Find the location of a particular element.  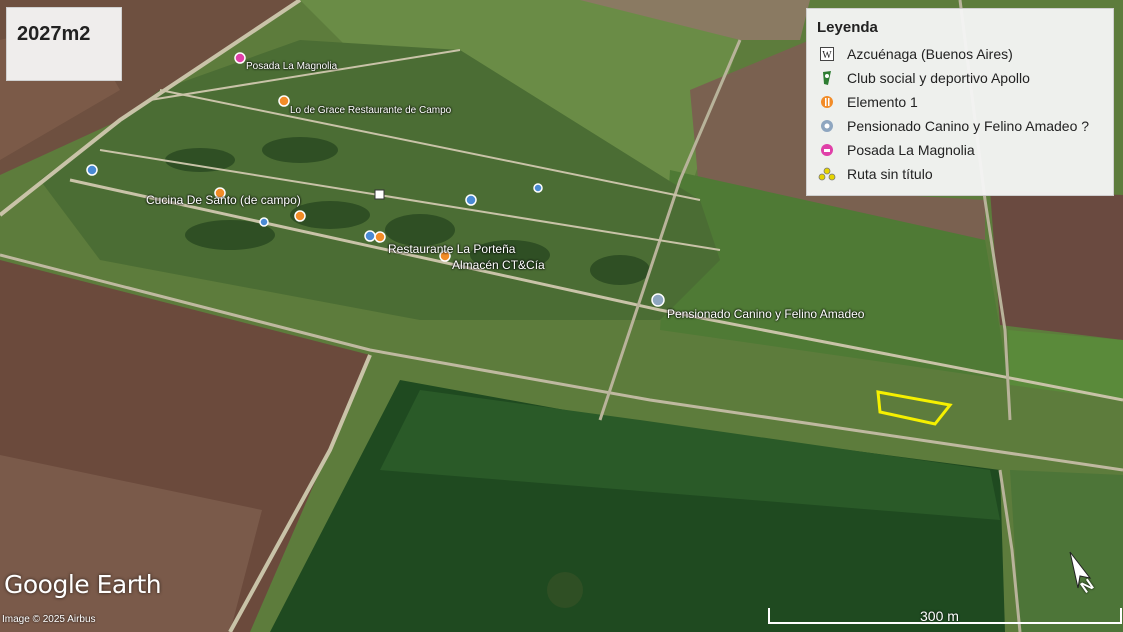

legend-item-label: Club social y deportivo Apollo is located at coordinates (938, 78).